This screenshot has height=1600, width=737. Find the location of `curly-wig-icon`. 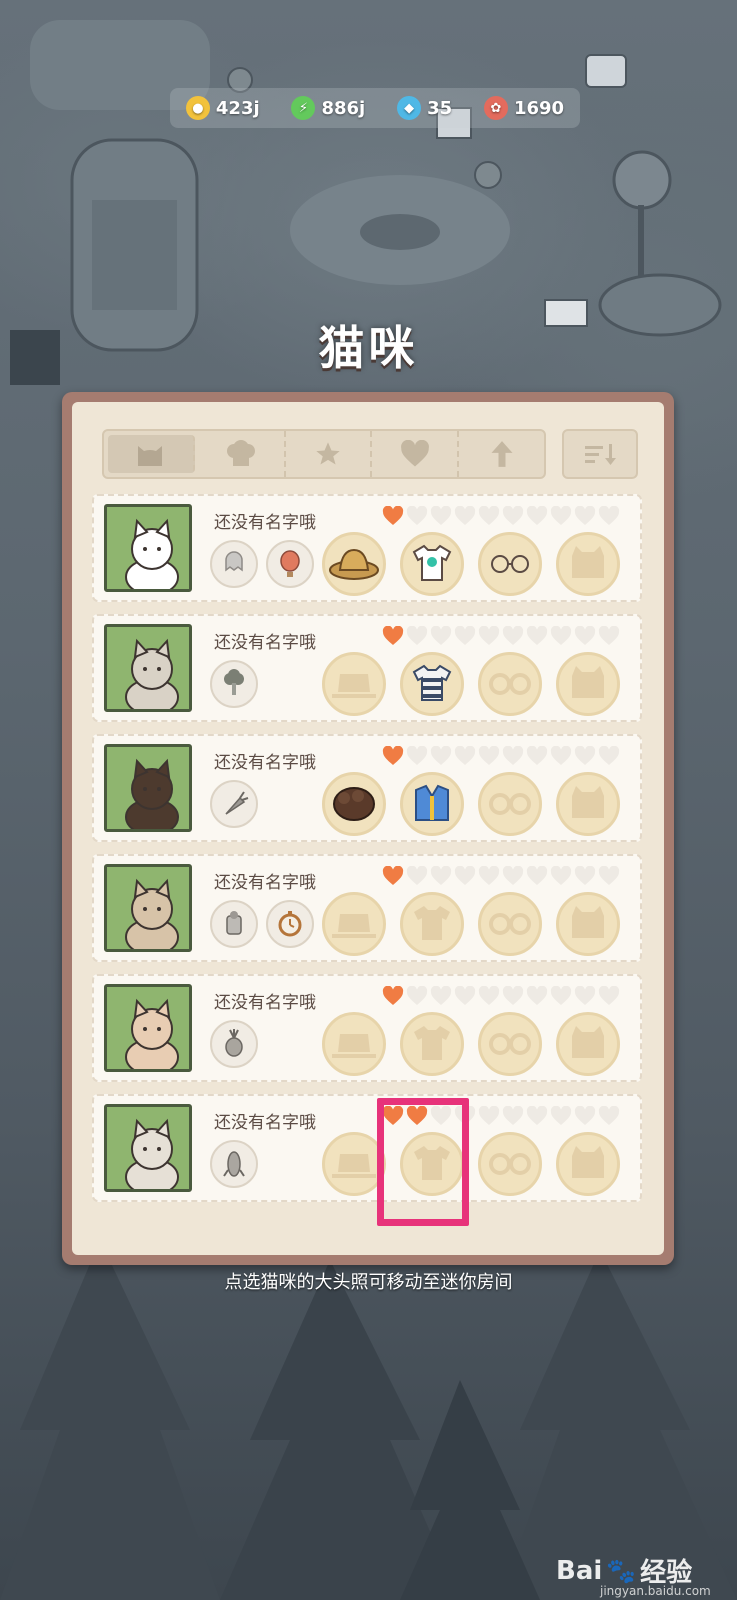

curly-wig-icon is located at coordinates (354, 804).